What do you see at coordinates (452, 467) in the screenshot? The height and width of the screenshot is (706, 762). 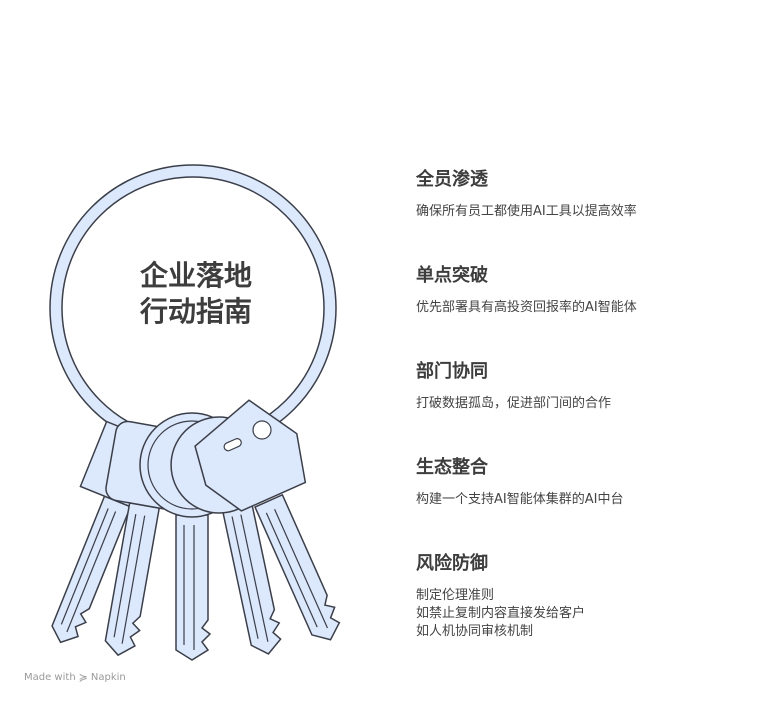 I see `item-title: 生态整合` at bounding box center [452, 467].